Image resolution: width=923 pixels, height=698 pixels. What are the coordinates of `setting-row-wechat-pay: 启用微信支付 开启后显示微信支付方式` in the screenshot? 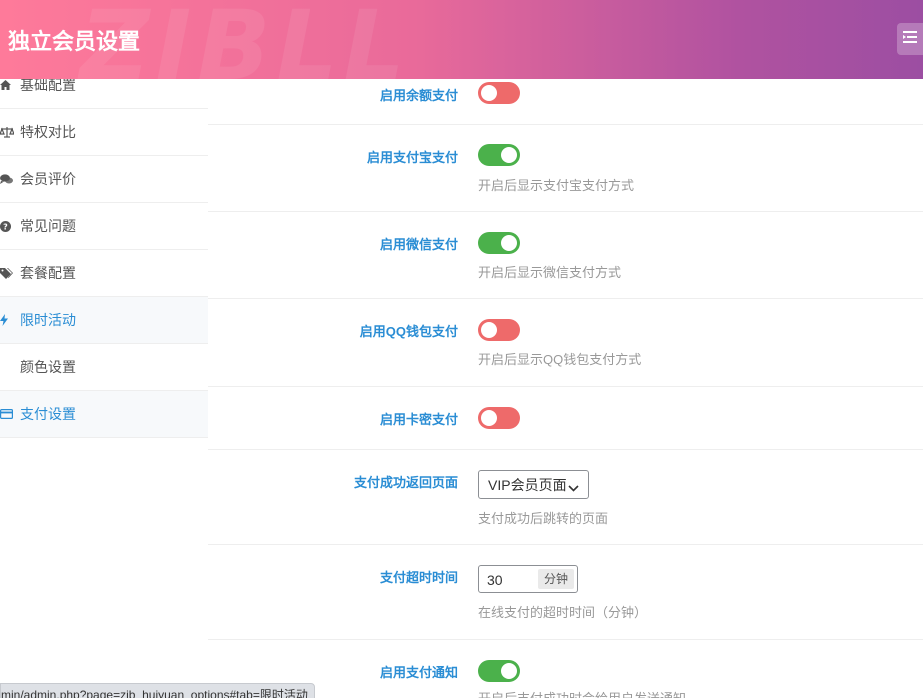 It's located at (565, 255).